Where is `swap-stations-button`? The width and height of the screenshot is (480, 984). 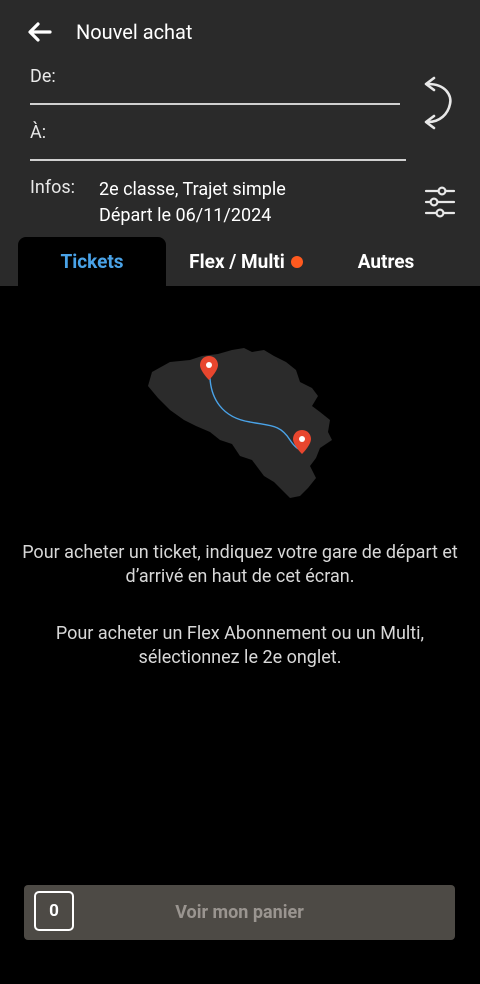
swap-stations-button is located at coordinates (436, 103).